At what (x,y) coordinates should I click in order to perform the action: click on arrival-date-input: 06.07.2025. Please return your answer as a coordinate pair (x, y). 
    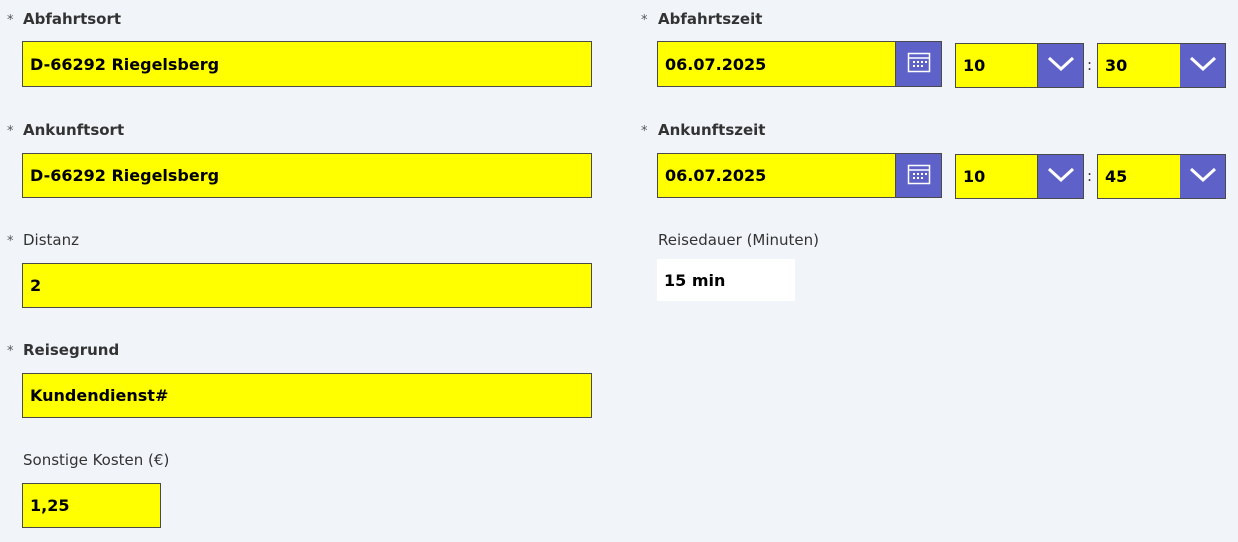
    Looking at the image, I should click on (776, 175).